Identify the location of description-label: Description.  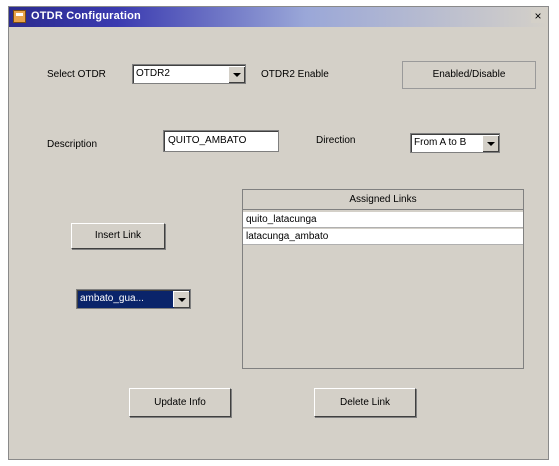
(72, 144).